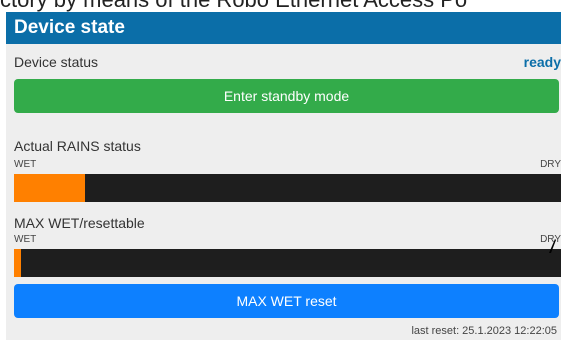 The height and width of the screenshot is (340, 561). What do you see at coordinates (50, 188) in the screenshot?
I see `rains-status-fill` at bounding box center [50, 188].